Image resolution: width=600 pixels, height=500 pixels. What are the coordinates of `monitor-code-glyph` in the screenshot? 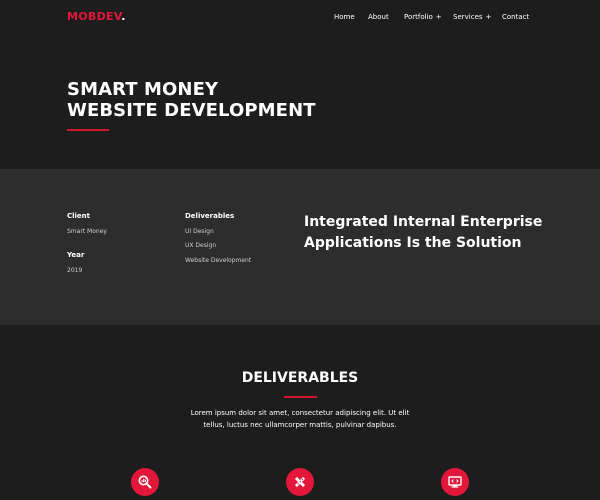 It's located at (455, 482).